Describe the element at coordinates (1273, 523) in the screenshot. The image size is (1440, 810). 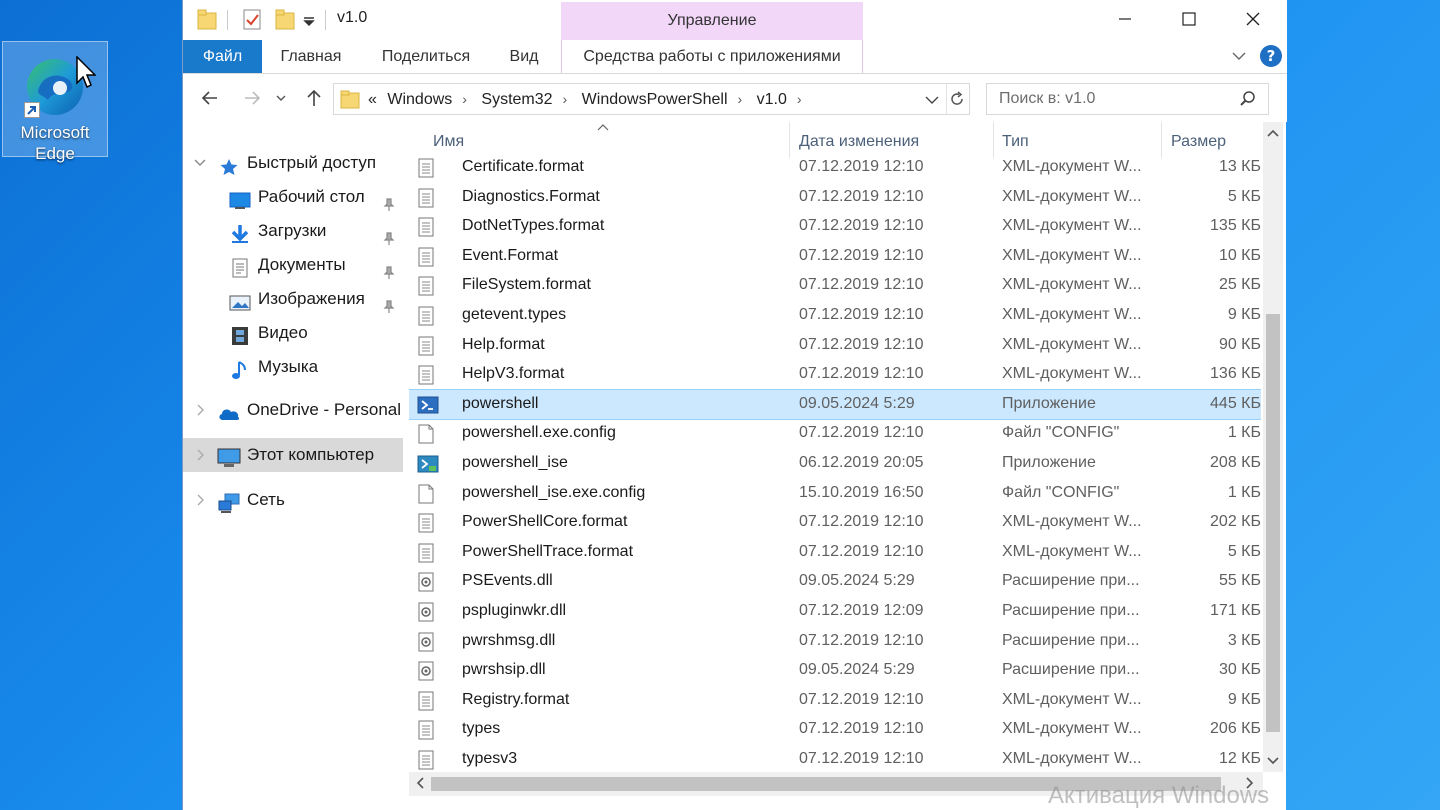
I see `vertical-scroll-thumb` at that location.